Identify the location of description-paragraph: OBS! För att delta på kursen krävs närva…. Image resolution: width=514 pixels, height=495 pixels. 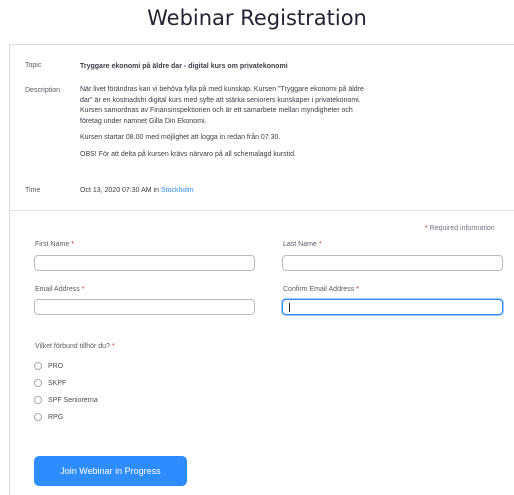
(188, 154).